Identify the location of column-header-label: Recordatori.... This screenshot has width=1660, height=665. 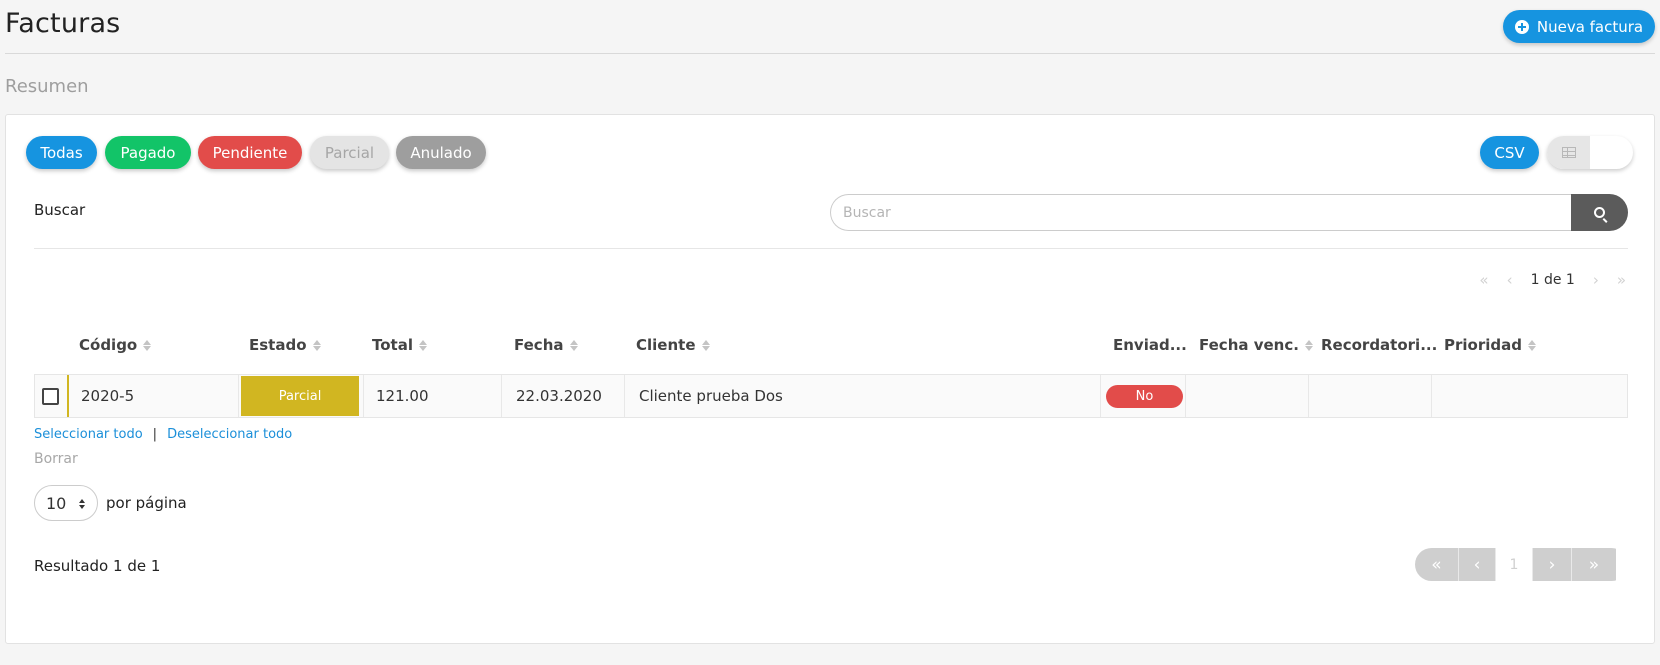
(1379, 345).